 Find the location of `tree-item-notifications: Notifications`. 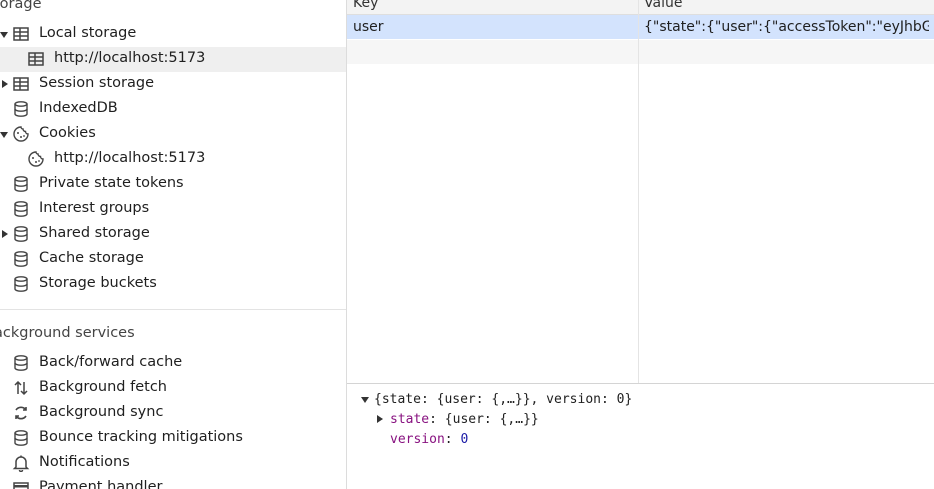

tree-item-notifications: Notifications is located at coordinates (173, 463).